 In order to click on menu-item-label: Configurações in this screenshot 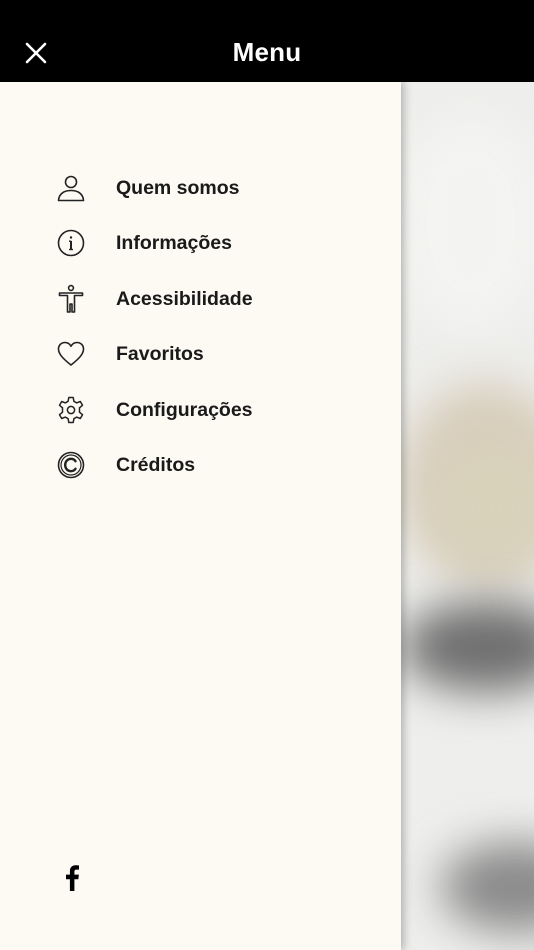, I will do `click(184, 409)`.